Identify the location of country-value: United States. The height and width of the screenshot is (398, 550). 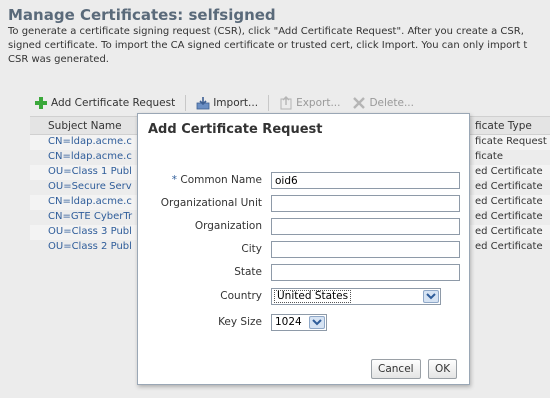
(313, 296).